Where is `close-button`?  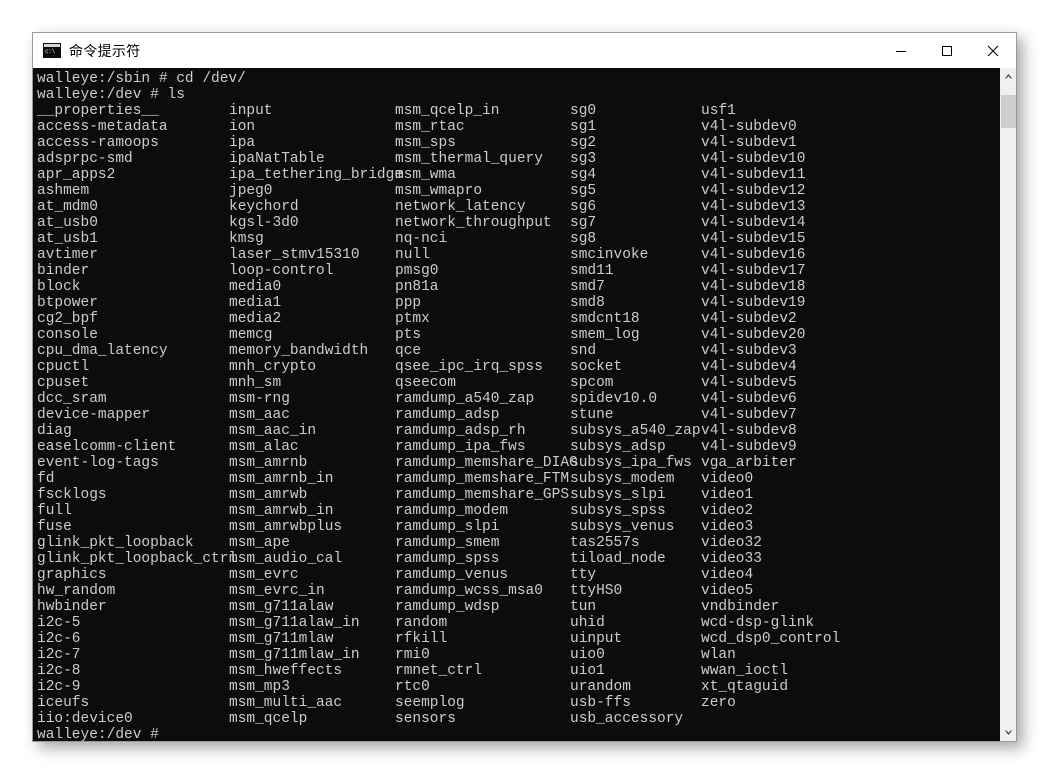
close-button is located at coordinates (993, 50).